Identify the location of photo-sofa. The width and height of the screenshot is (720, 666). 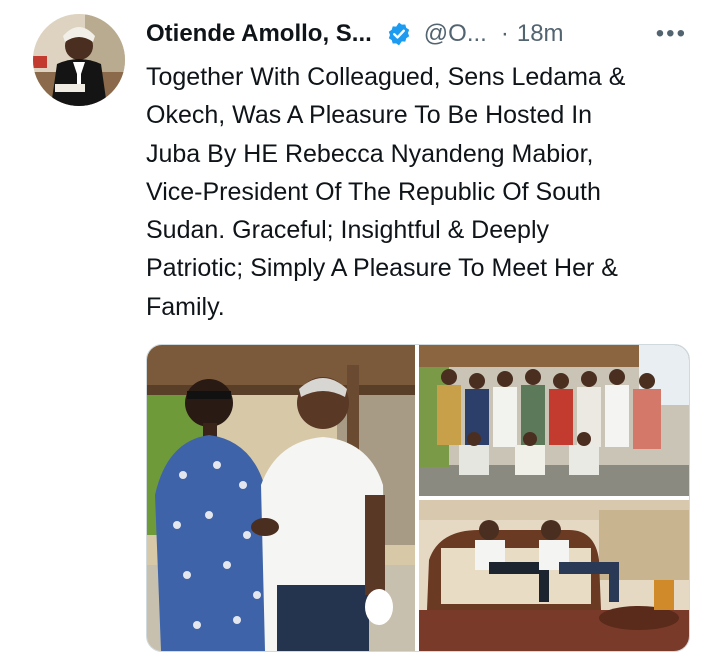
(554, 575).